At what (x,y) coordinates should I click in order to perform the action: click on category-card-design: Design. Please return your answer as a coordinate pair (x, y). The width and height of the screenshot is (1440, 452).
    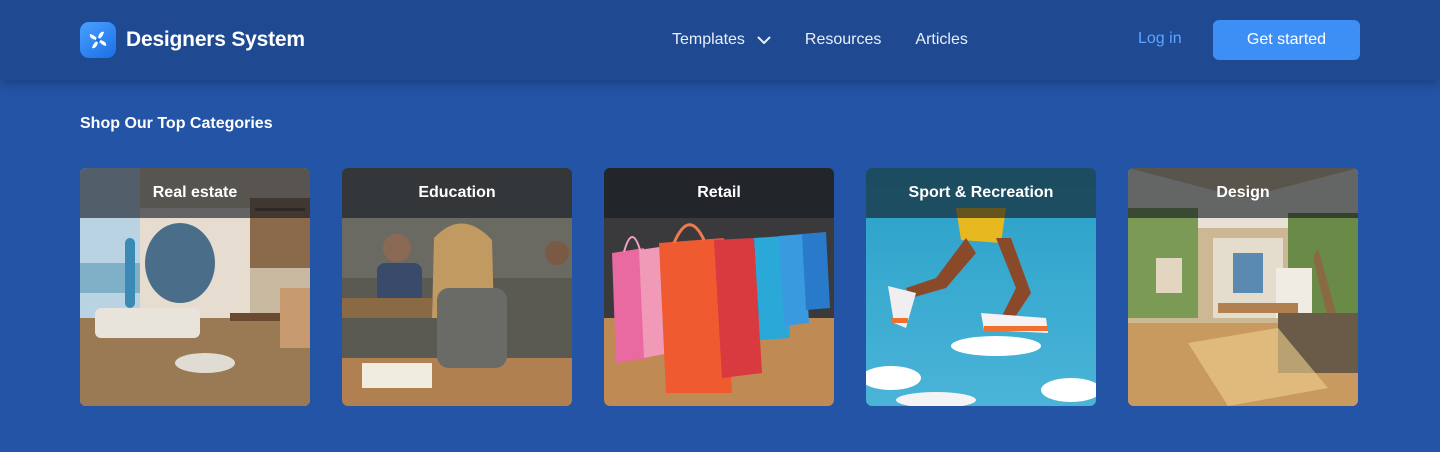
    Looking at the image, I should click on (1243, 287).